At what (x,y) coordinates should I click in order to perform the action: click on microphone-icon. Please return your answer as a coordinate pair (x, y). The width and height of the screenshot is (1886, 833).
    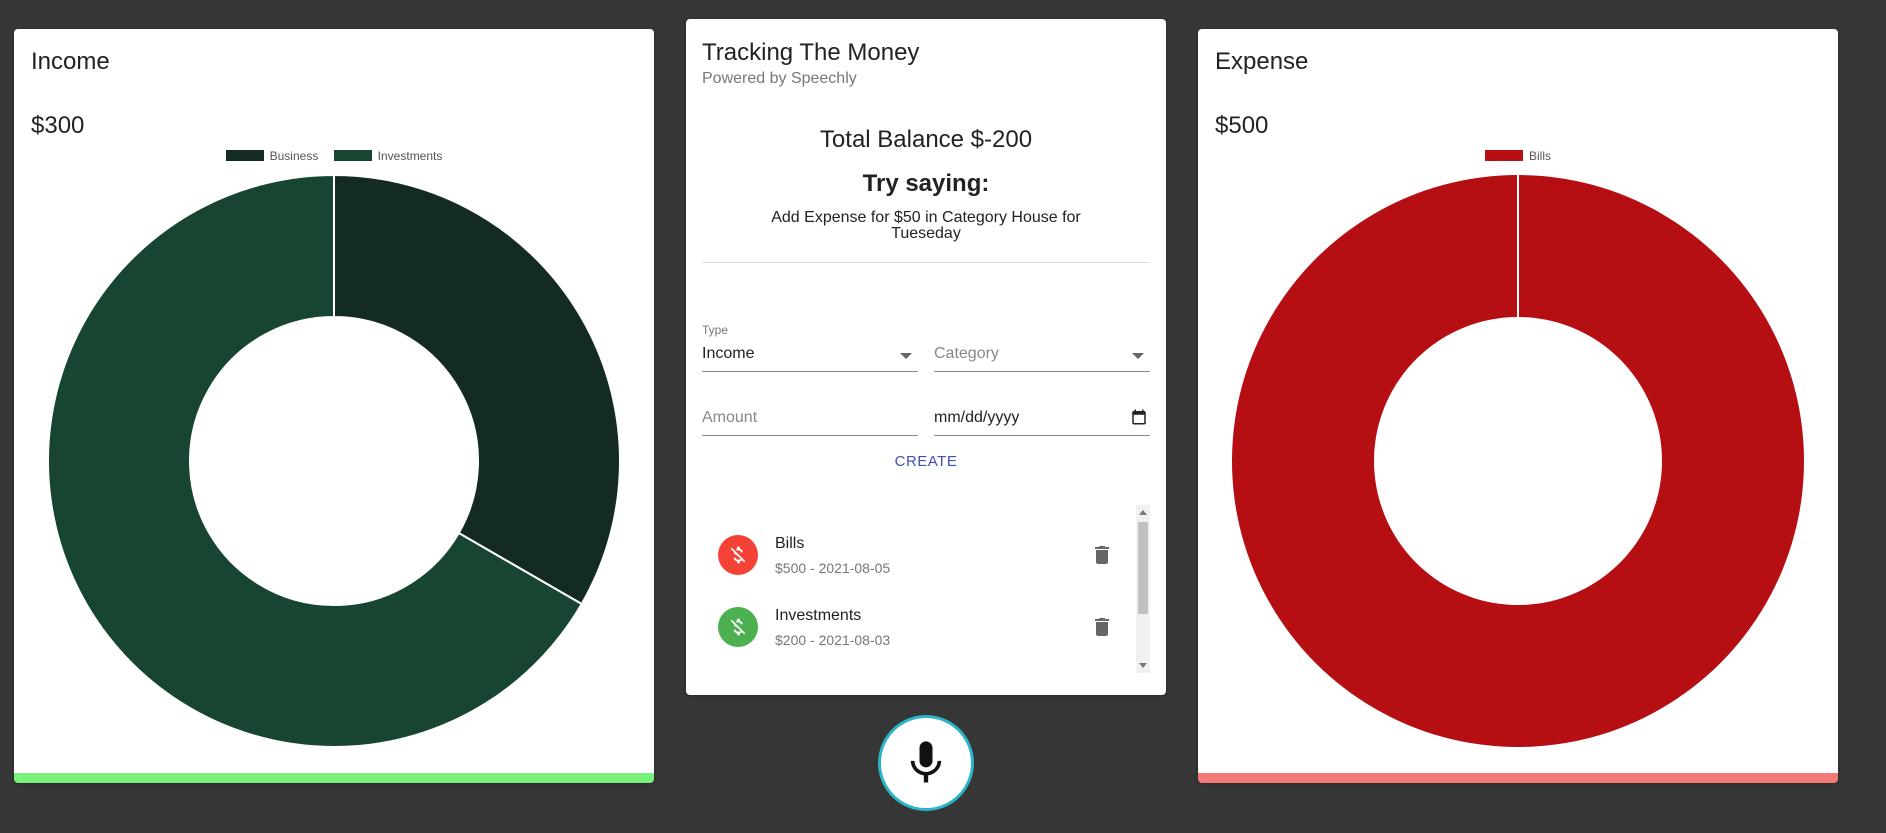
    Looking at the image, I should click on (926, 762).